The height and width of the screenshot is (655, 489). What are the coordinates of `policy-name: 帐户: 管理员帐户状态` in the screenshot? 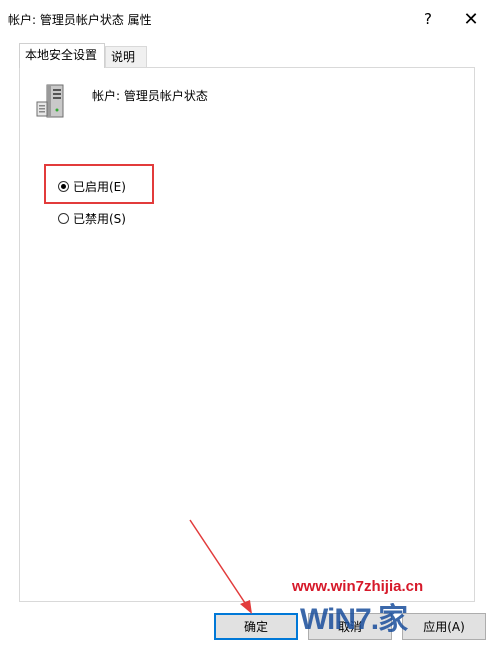 It's located at (150, 96).